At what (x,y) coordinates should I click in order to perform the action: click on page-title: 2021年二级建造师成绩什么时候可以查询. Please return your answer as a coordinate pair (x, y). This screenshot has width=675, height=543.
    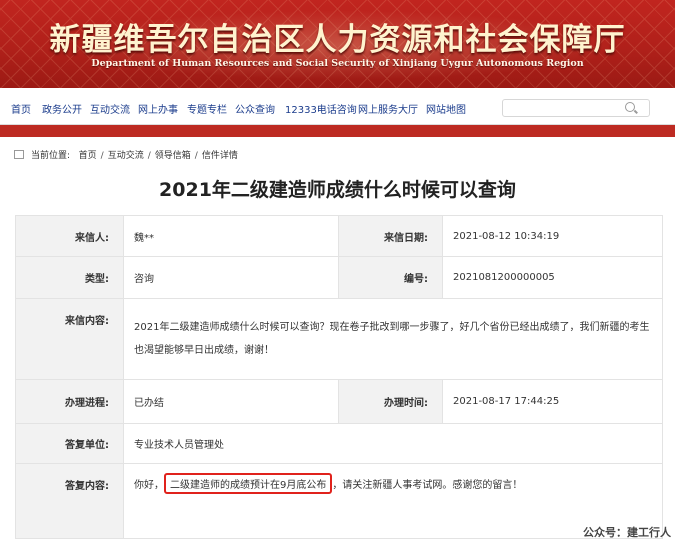
    Looking at the image, I should click on (337, 190).